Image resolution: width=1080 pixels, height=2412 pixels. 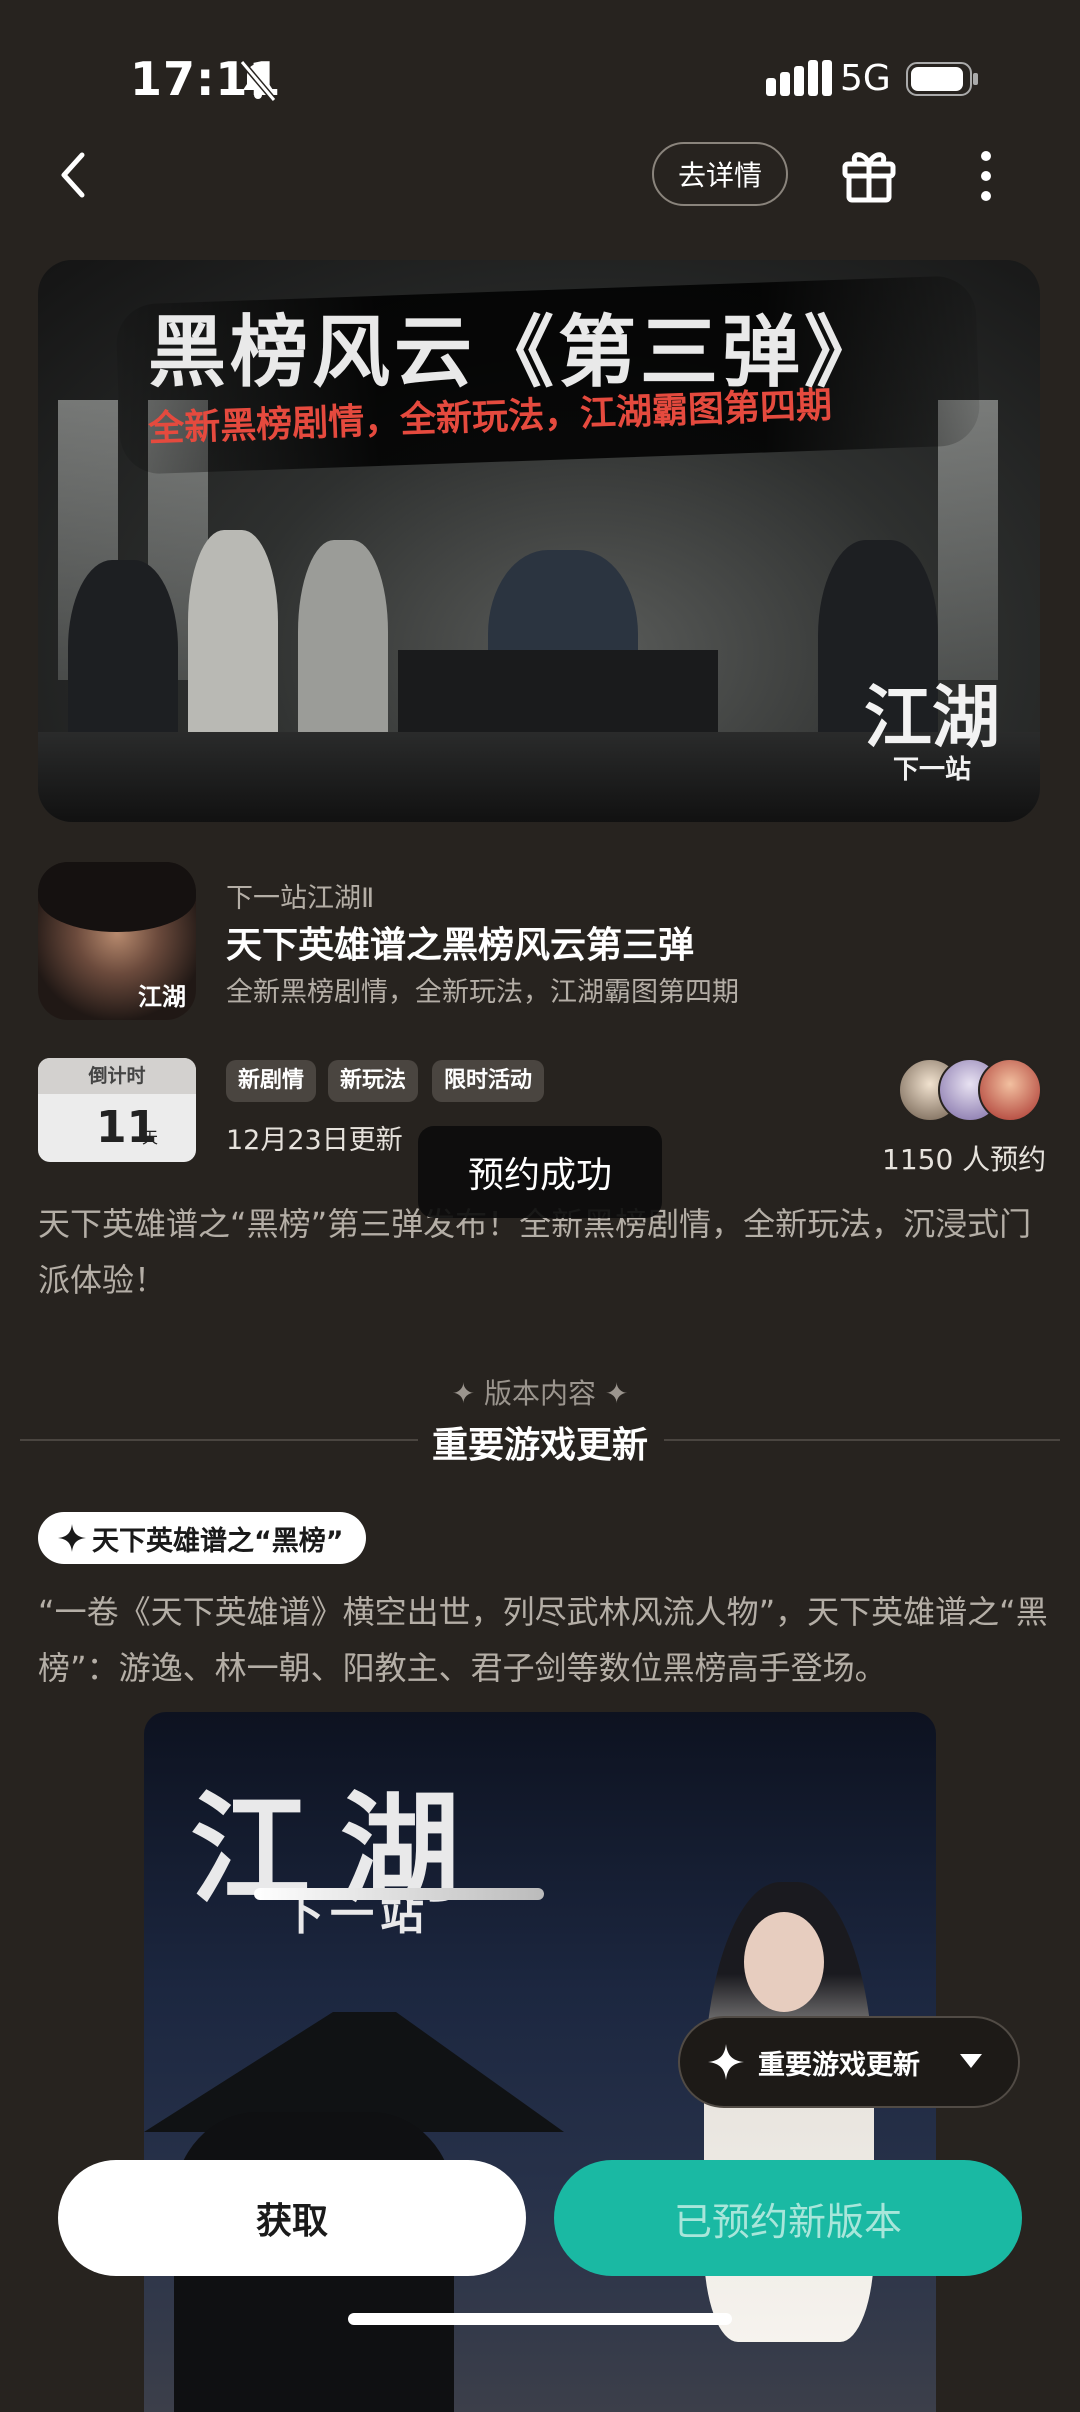 I want to click on countdown-unit: 天, so click(x=150, y=1137).